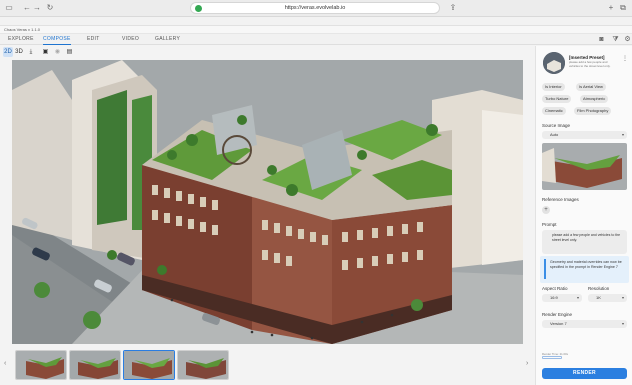 The height and width of the screenshot is (385, 632). I want to click on gallery-icon: ▤, so click(69, 52).